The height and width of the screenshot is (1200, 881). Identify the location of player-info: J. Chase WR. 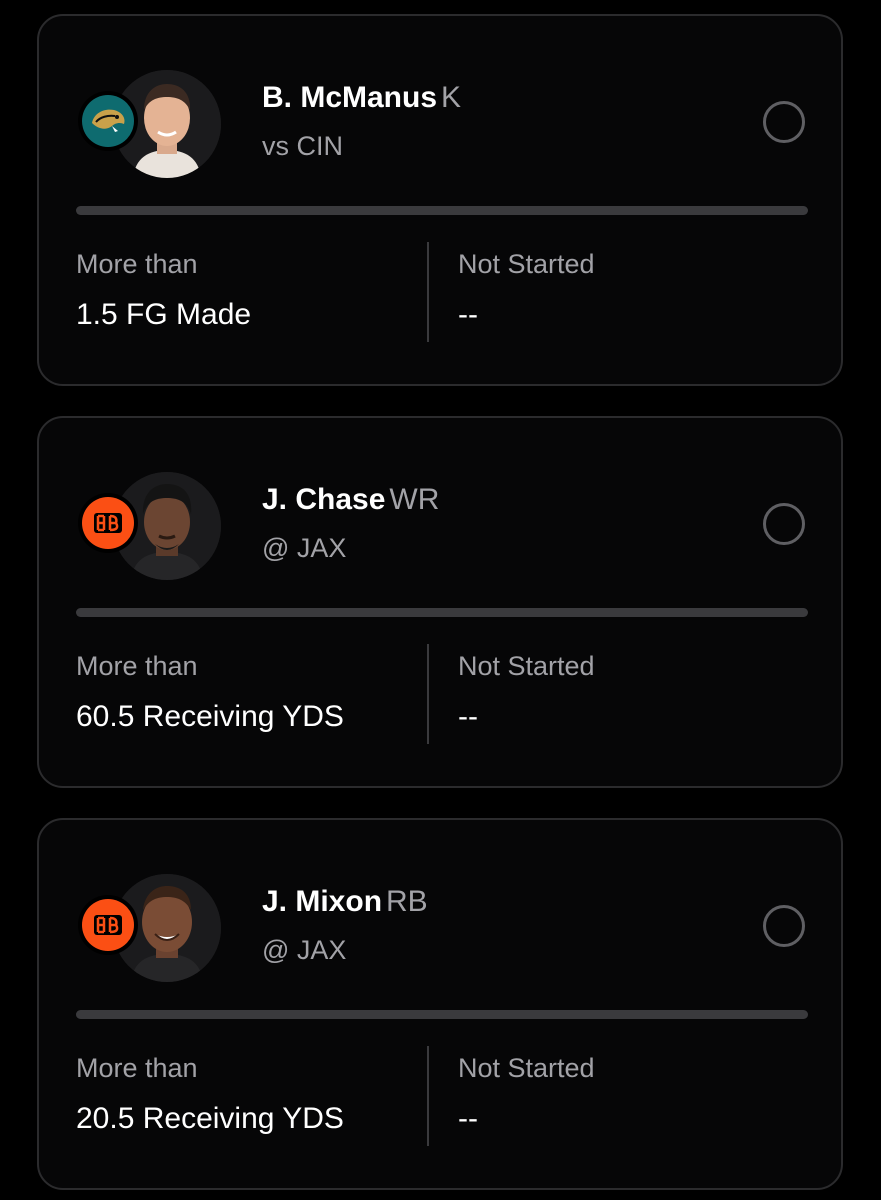
(350, 500).